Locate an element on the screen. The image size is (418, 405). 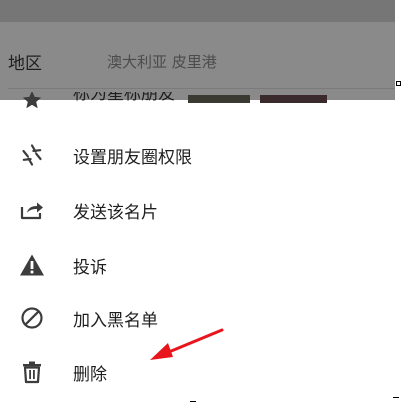
menu-item-label: 删除 is located at coordinates (90, 374).